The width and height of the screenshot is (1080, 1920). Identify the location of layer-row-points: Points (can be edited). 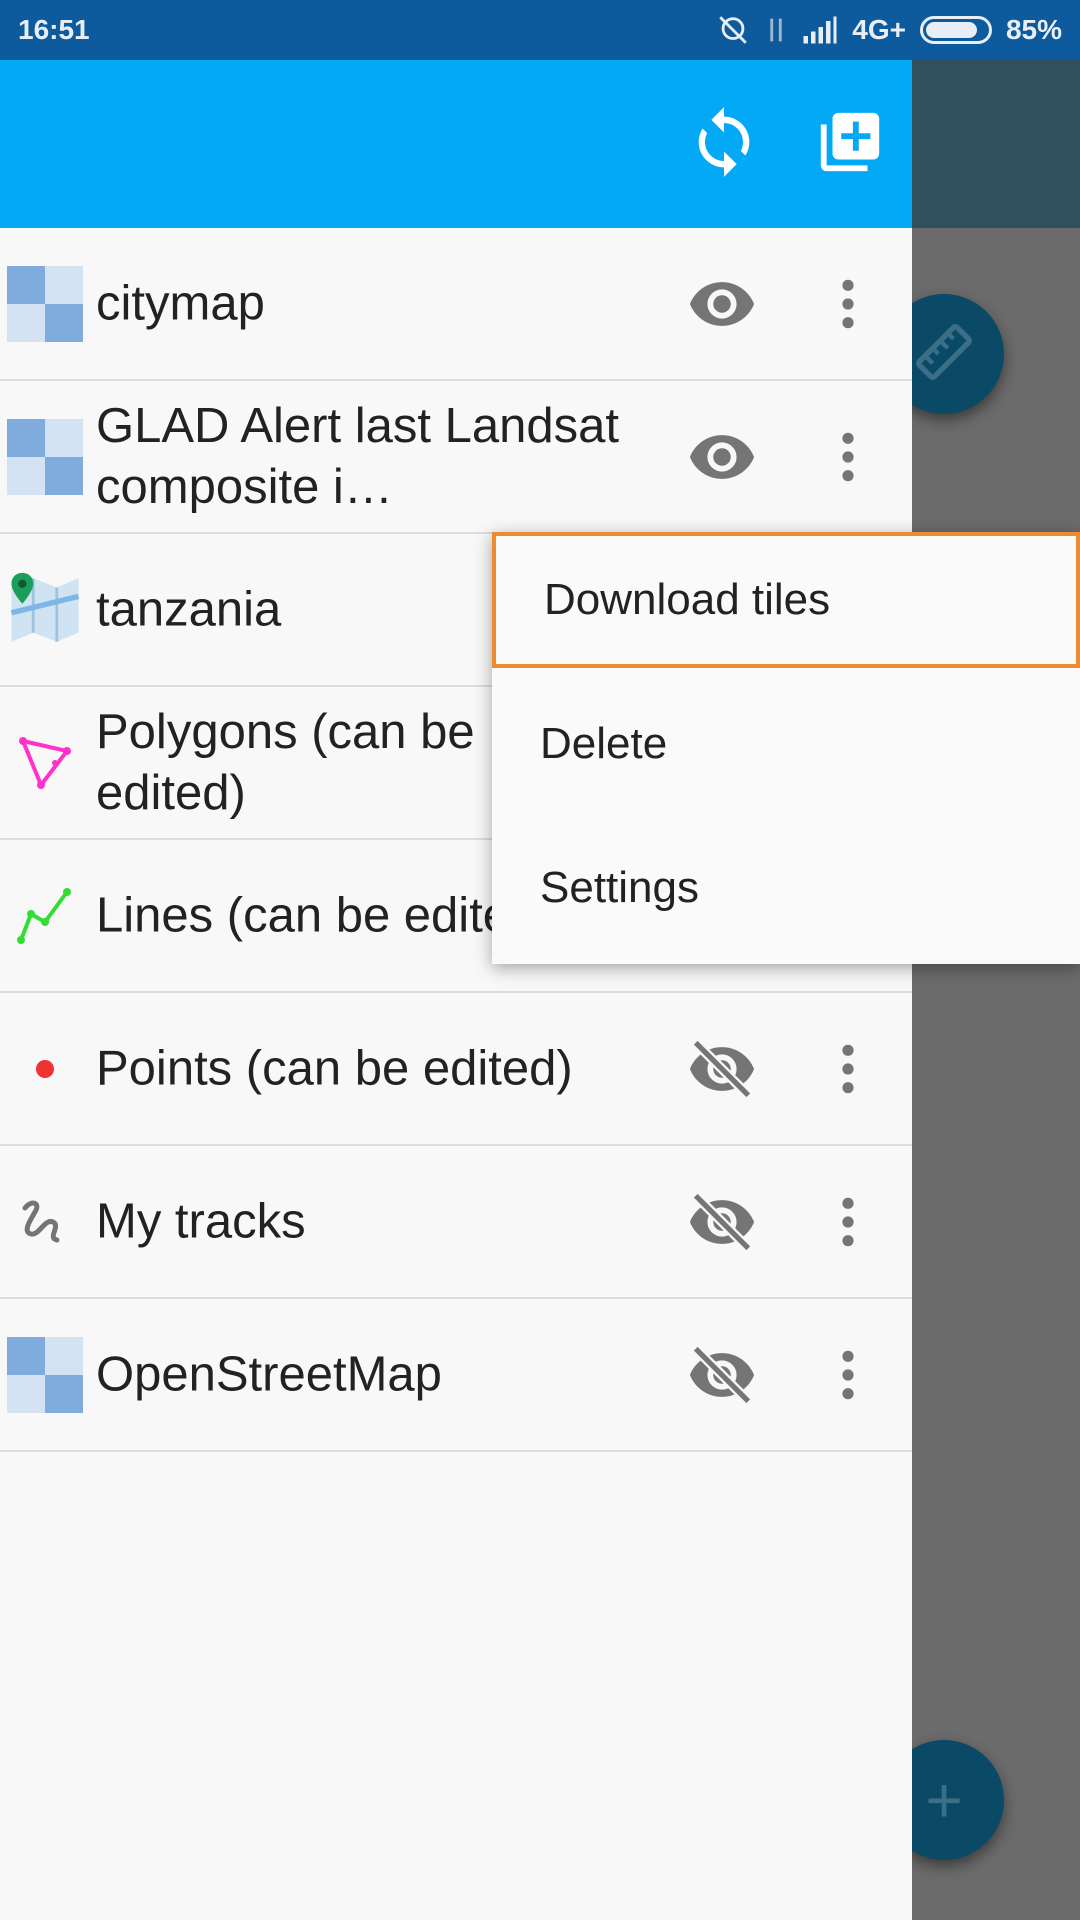
(456, 1069).